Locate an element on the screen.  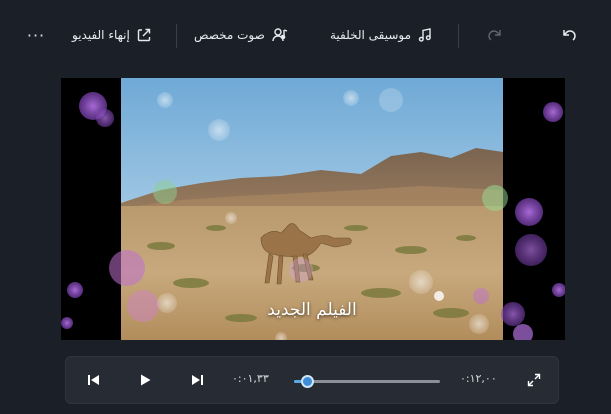
expand-icon is located at coordinates (534, 381).